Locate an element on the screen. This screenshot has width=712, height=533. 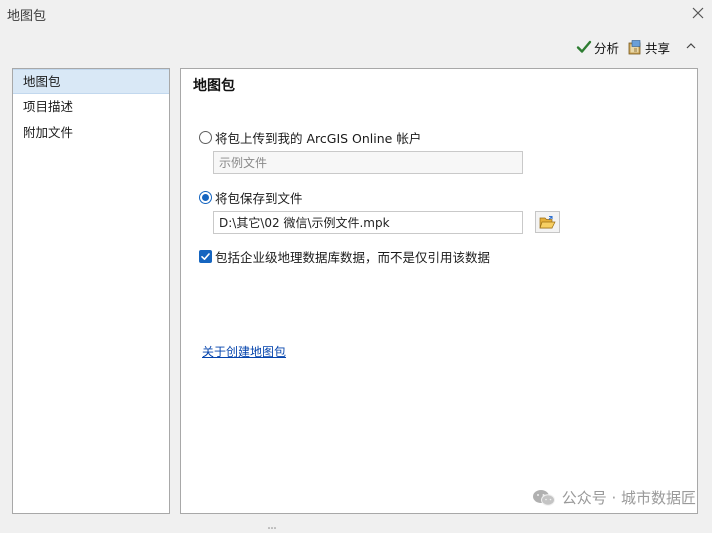
folder-open-icon is located at coordinates (547, 221).